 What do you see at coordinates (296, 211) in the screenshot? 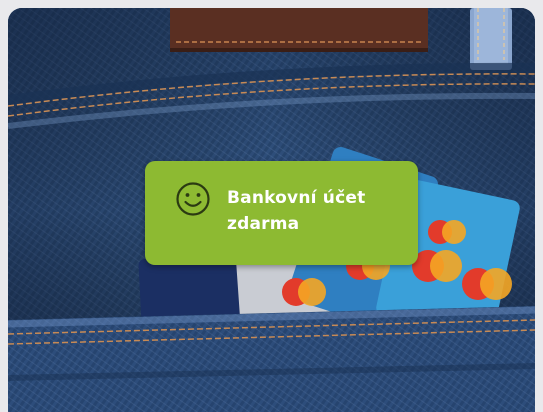
I see `badge-label: Bankovní účet zdarma` at bounding box center [296, 211].